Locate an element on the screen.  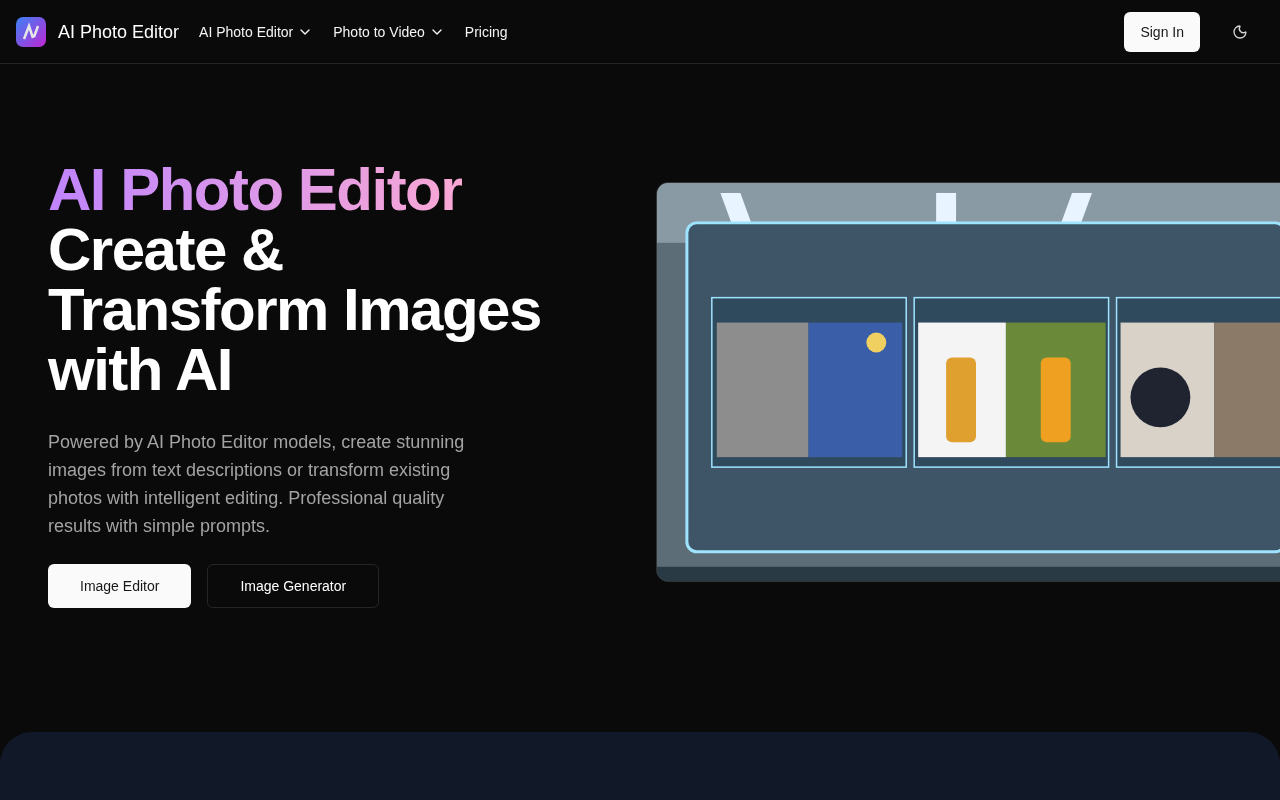
logo-icon is located at coordinates (31, 31).